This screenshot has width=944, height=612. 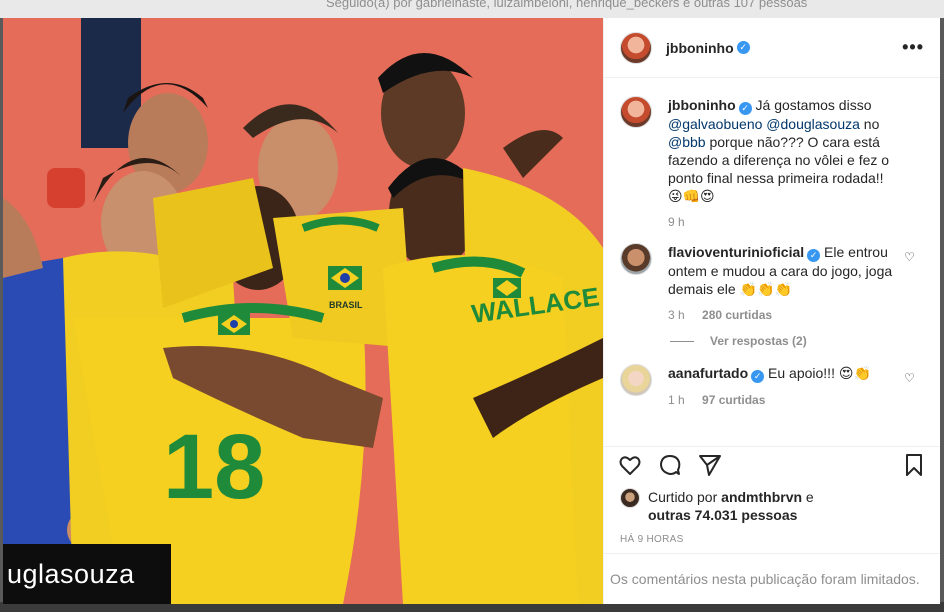 What do you see at coordinates (691, 196) in the screenshot?
I see `caption-emojis: 😜👊😍` at bounding box center [691, 196].